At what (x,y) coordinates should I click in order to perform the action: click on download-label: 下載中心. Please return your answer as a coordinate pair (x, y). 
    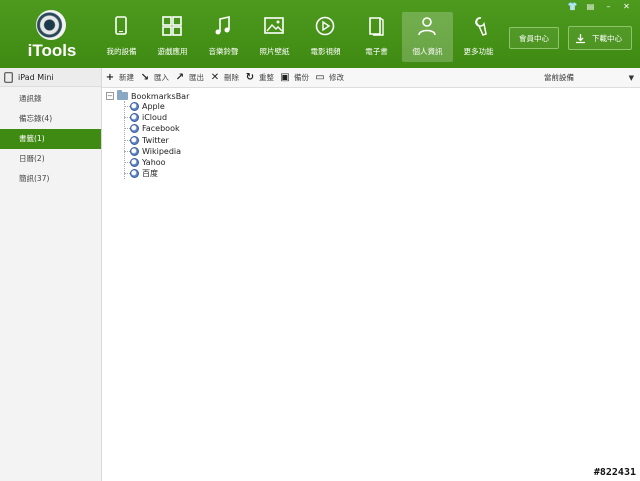
    Looking at the image, I should click on (607, 38).